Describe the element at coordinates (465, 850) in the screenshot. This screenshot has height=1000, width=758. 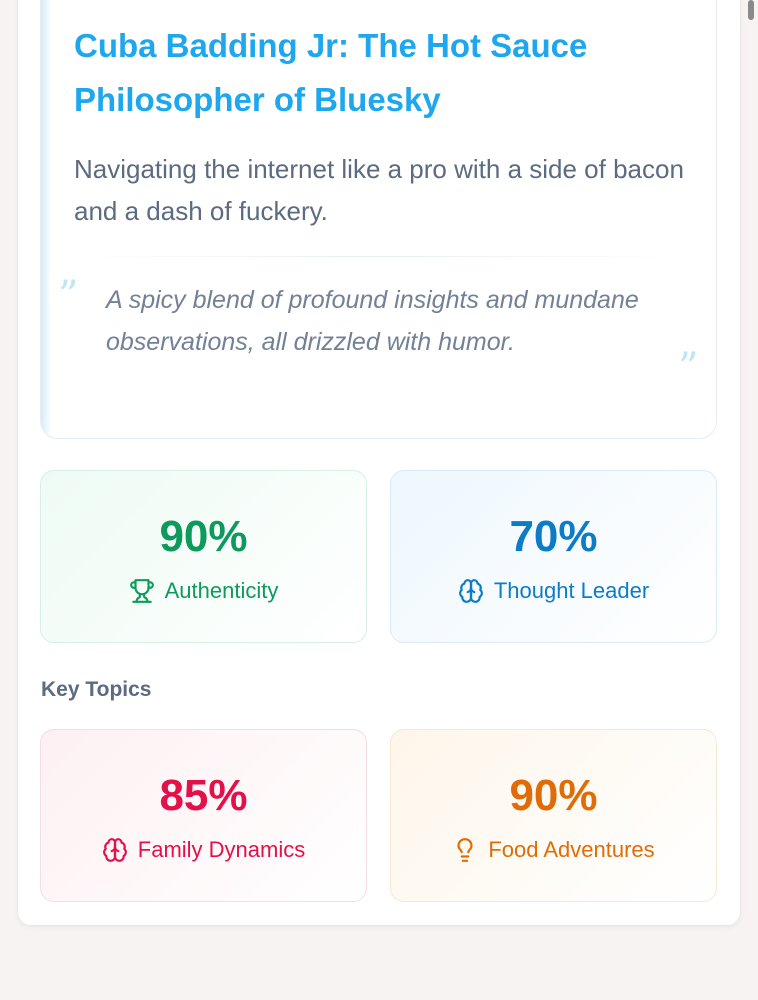
I see `lightbulb-icon` at that location.